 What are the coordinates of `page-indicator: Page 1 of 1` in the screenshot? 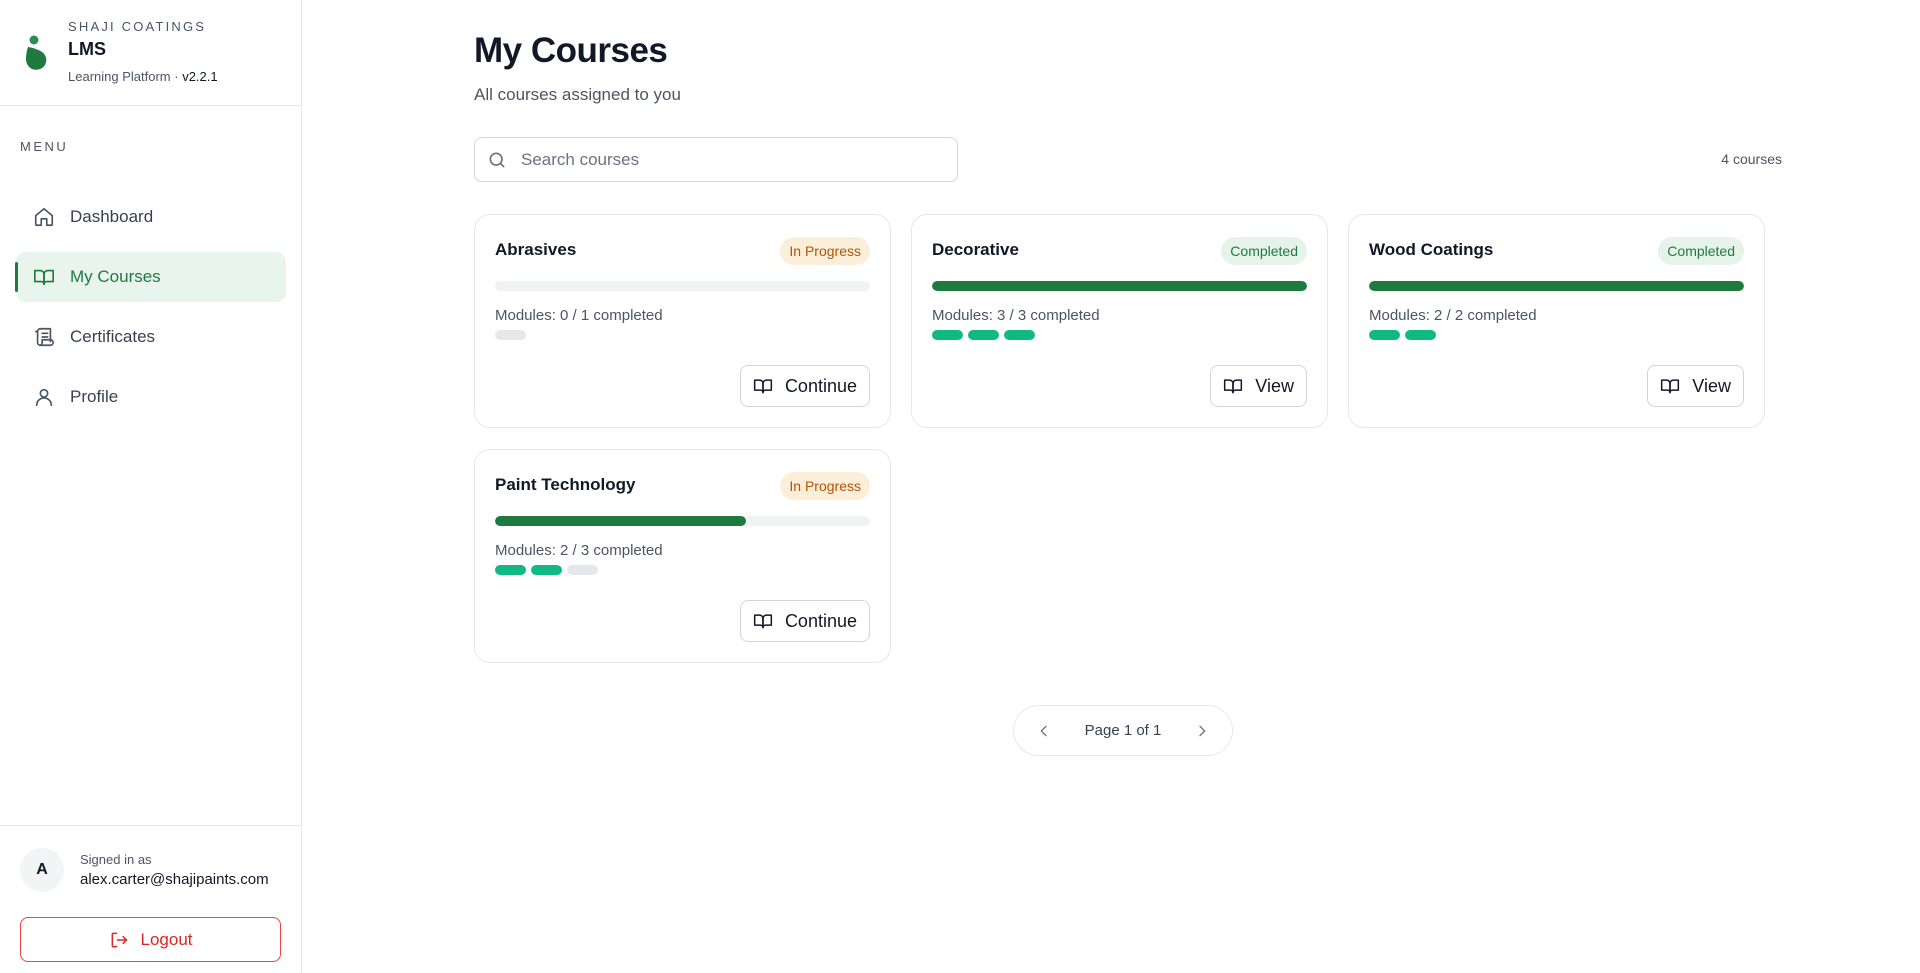 It's located at (1123, 730).